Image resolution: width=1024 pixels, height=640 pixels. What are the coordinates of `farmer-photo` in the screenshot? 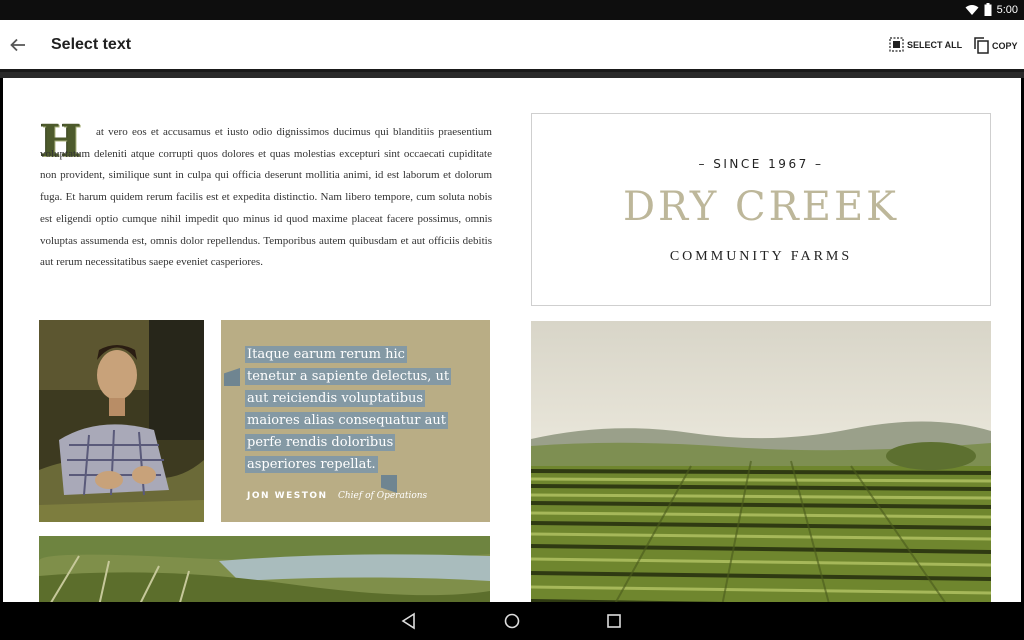 It's located at (121, 421).